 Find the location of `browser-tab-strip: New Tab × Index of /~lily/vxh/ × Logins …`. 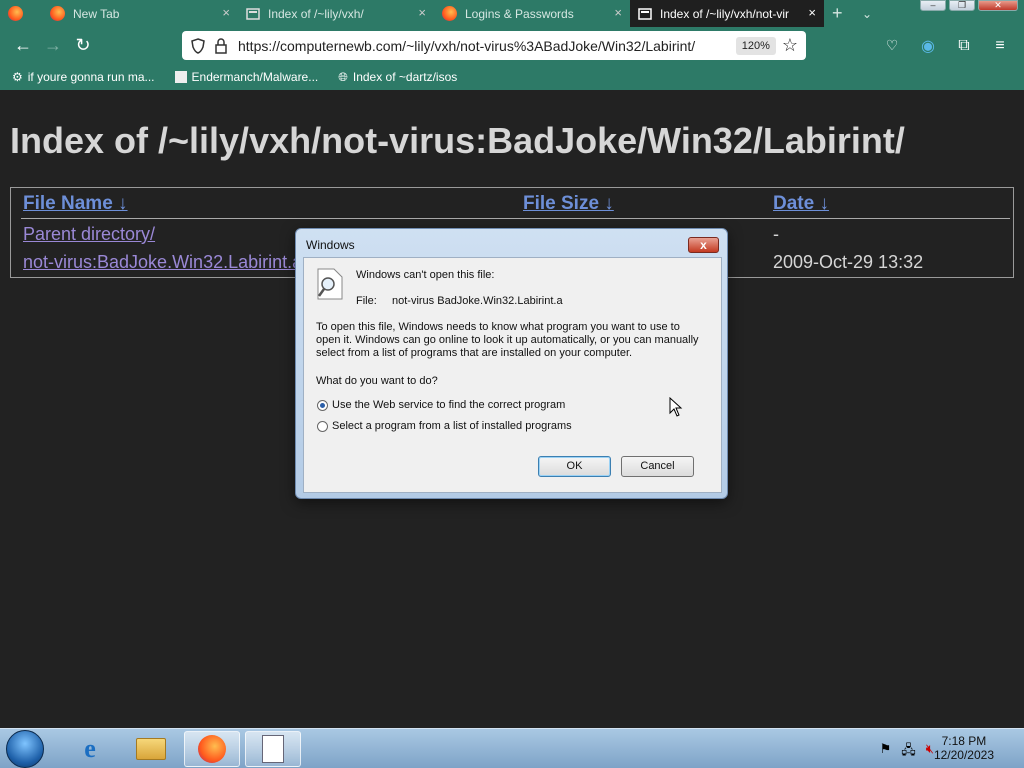

browser-tab-strip: New Tab × Index of /~lily/vxh/ × Logins … is located at coordinates (512, 13).